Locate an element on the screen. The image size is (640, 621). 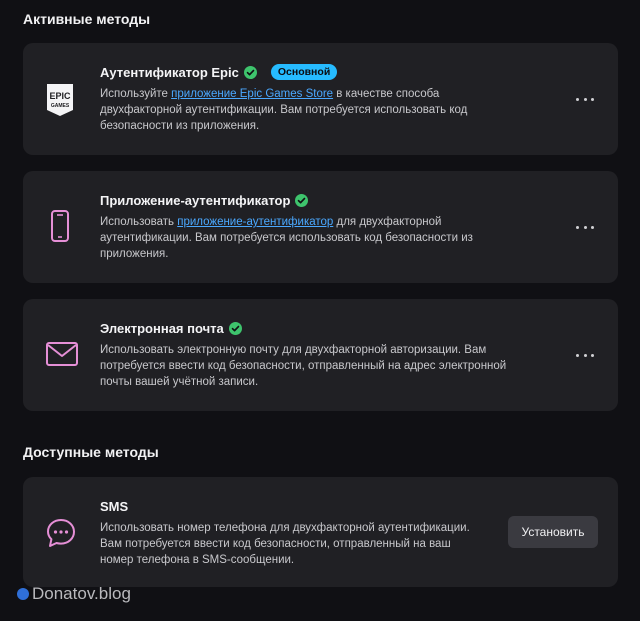
envelope-icon is located at coordinates (62, 354).